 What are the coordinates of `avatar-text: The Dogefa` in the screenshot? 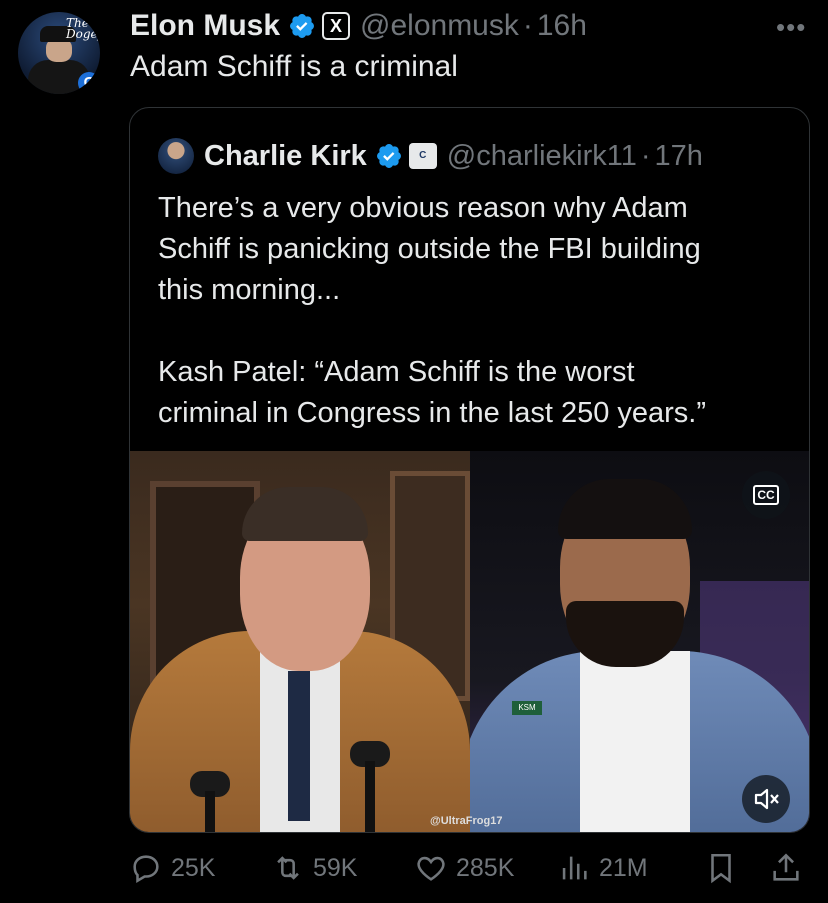 It's located at (83, 28).